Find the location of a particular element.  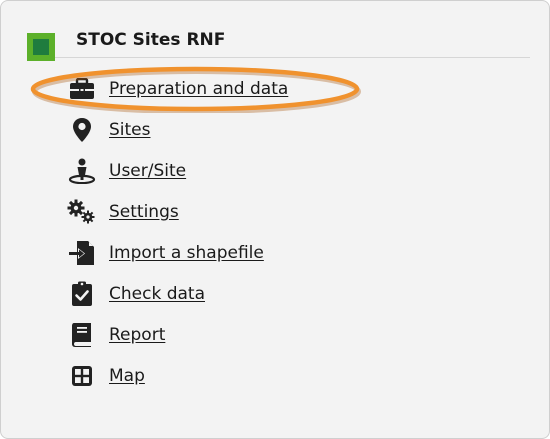

menu-item-label: Sites is located at coordinates (130, 130).